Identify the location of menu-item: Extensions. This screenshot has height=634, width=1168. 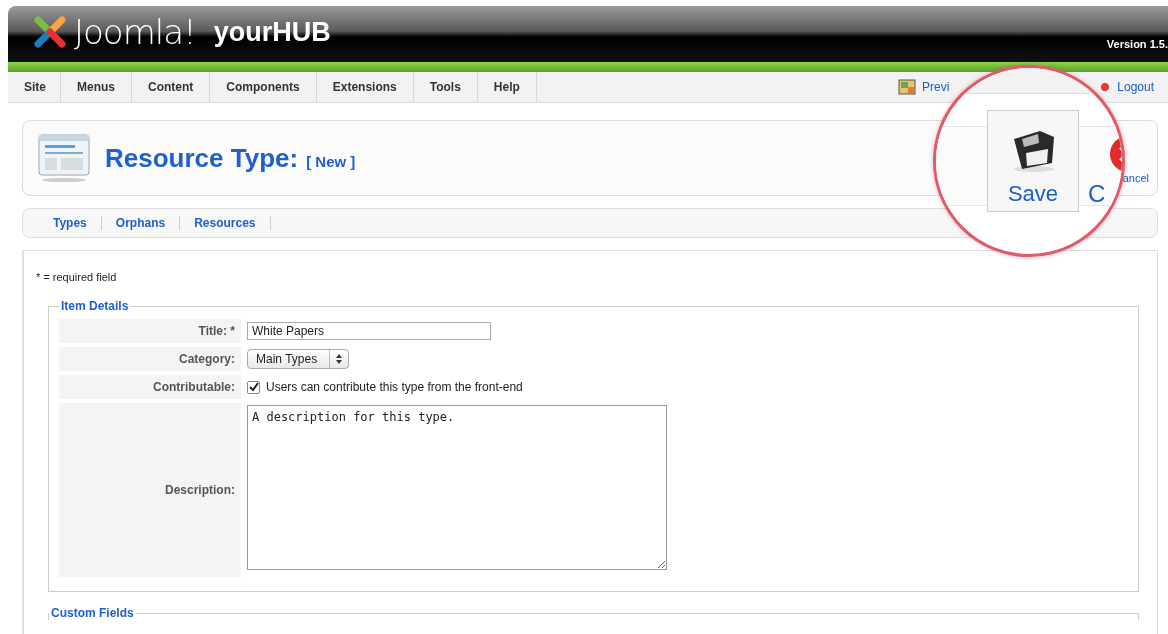
(365, 87).